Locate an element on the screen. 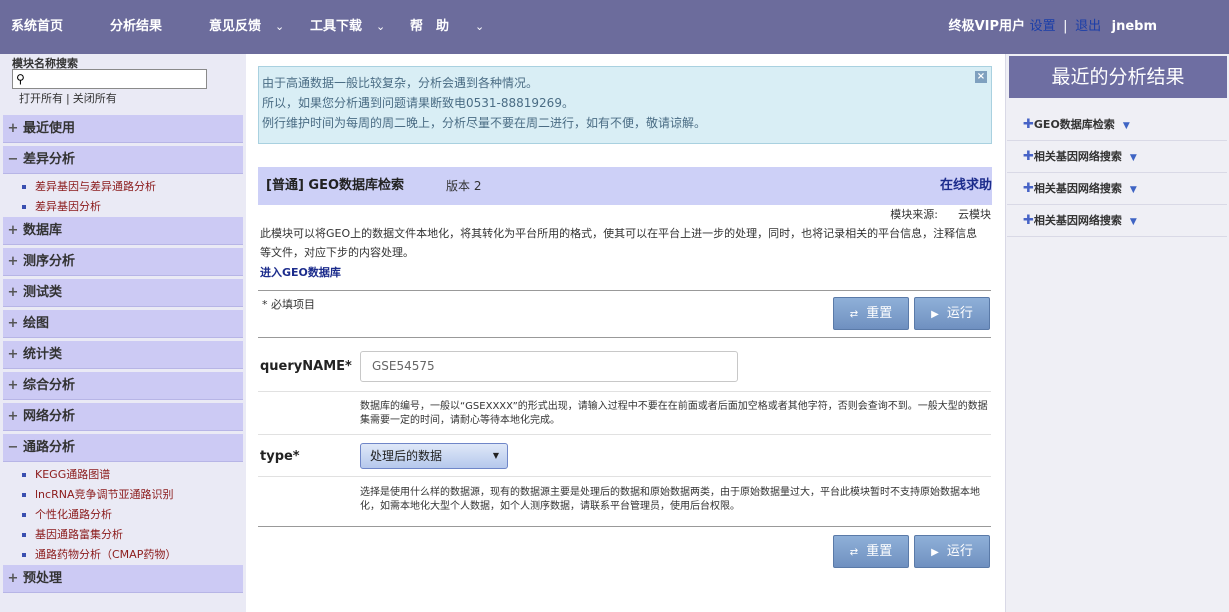 This screenshot has height=612, width=1229. module-search-box: ⚲ is located at coordinates (109, 79).